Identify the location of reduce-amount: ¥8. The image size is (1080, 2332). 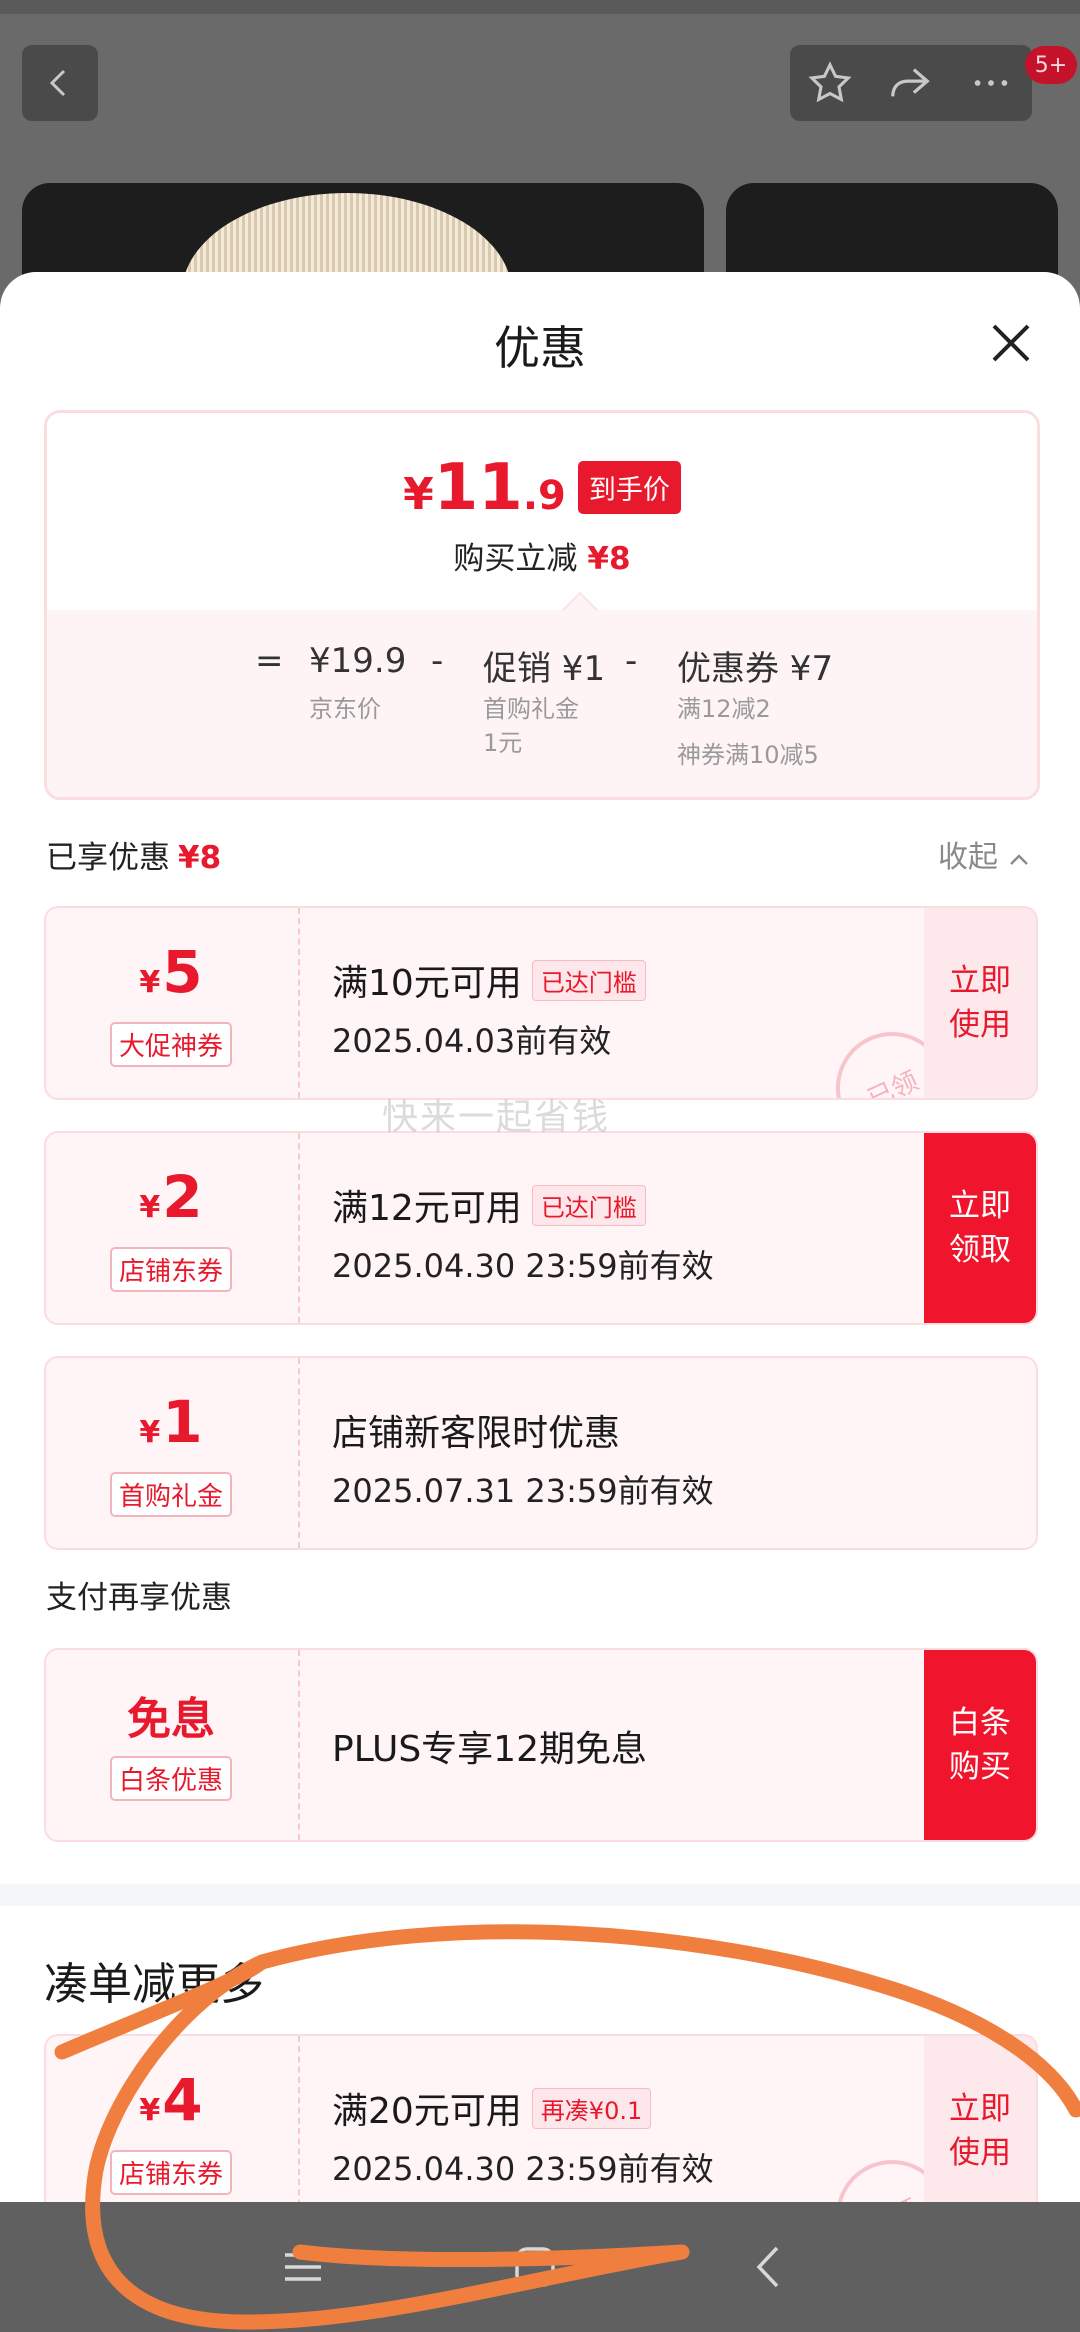
(609, 559).